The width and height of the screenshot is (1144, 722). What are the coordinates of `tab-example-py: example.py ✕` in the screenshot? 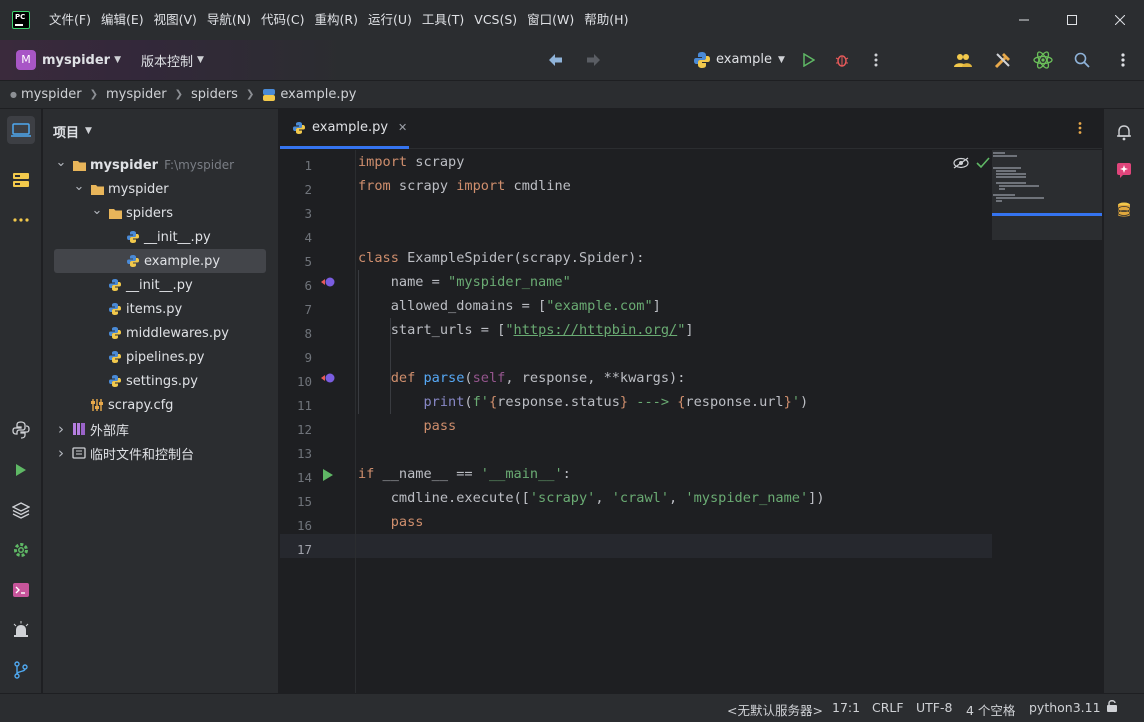 It's located at (344, 129).